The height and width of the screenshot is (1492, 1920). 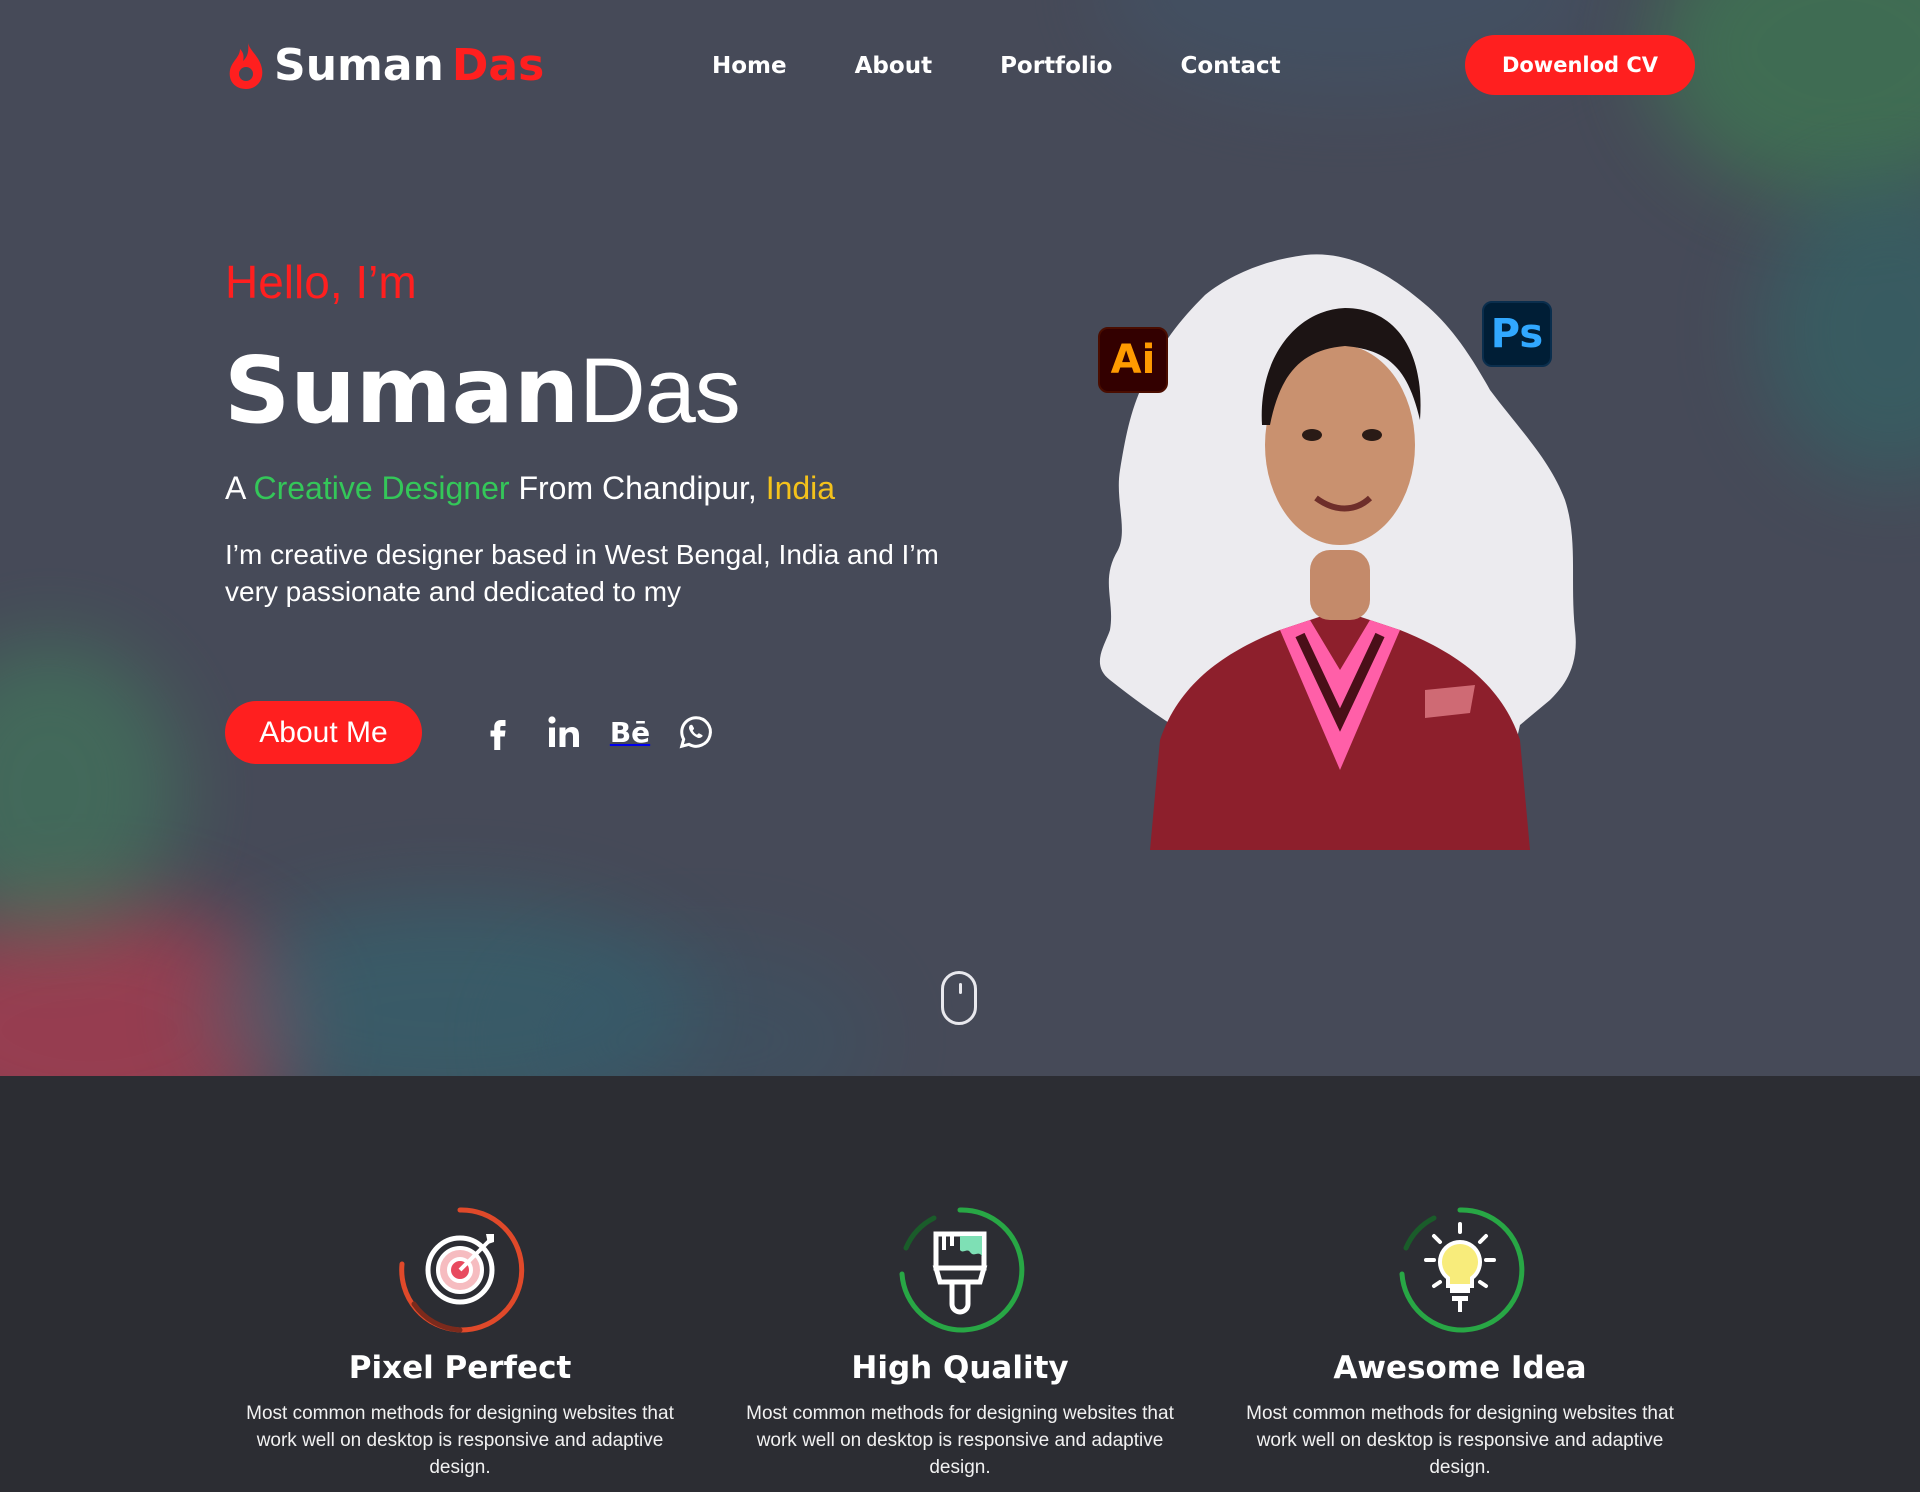 I want to click on hero-greeting: Hello, I’m, so click(x=321, y=282).